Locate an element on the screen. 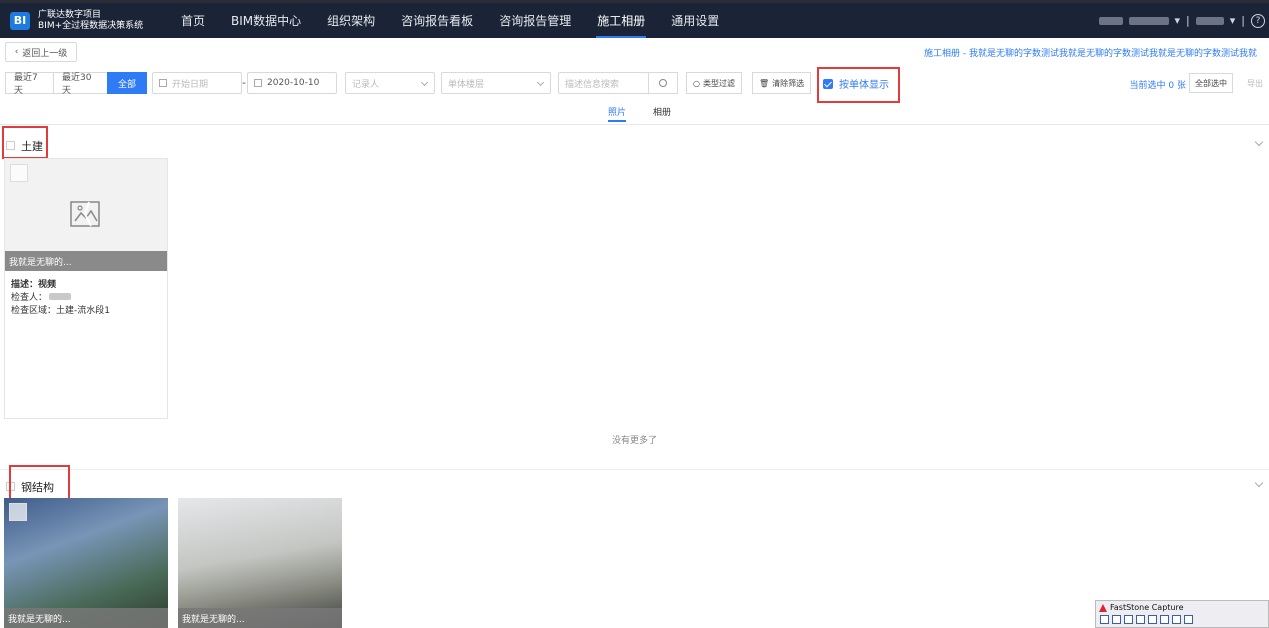 Image resolution: width=1269 pixels, height=628 pixels. back-button: ‹ 返回上一级 is located at coordinates (41, 52).